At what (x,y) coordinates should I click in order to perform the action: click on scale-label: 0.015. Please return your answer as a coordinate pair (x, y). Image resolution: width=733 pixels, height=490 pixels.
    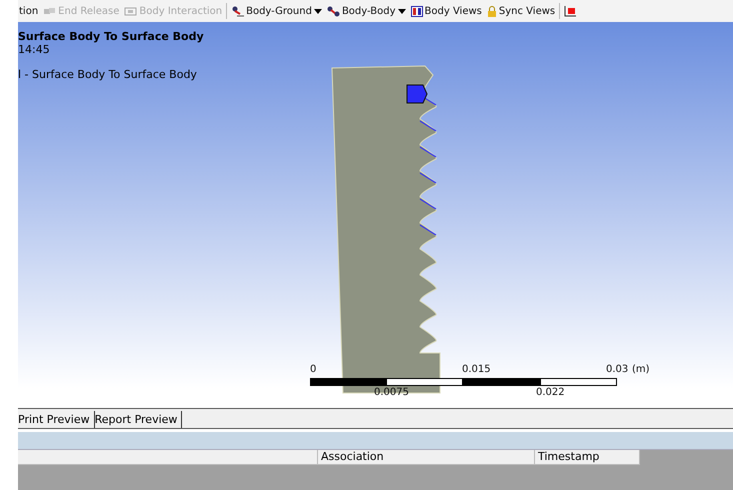
    Looking at the image, I should click on (476, 369).